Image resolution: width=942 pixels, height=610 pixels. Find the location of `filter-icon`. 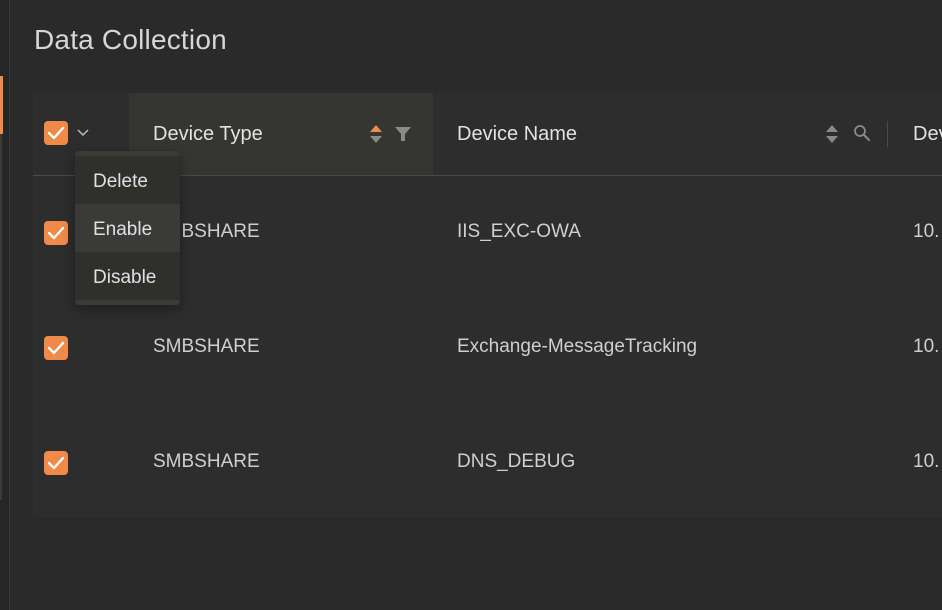

filter-icon is located at coordinates (403, 134).